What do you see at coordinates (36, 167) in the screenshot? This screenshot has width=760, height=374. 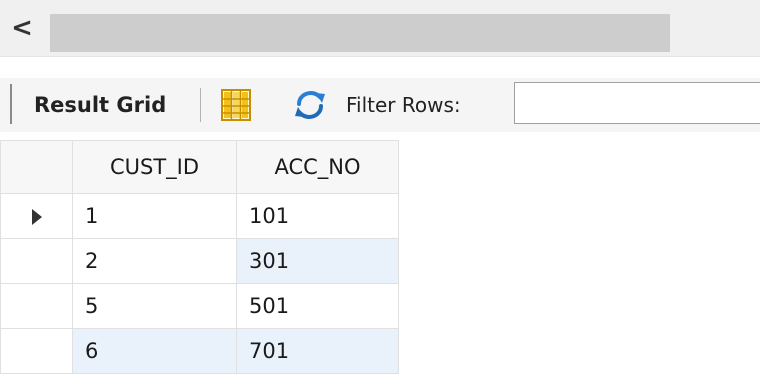 I see `row-gutter-header` at bounding box center [36, 167].